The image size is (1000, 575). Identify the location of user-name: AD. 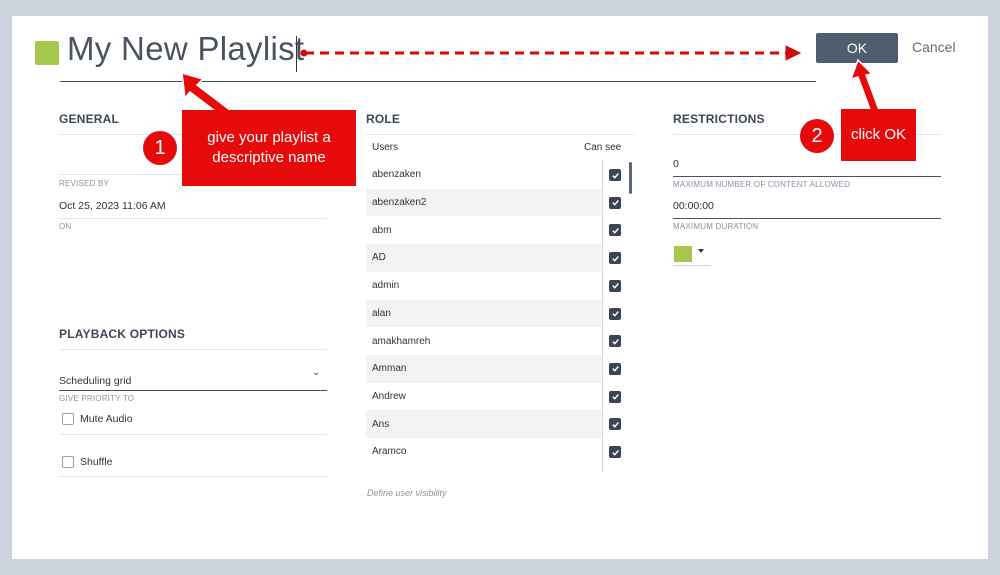
(379, 258).